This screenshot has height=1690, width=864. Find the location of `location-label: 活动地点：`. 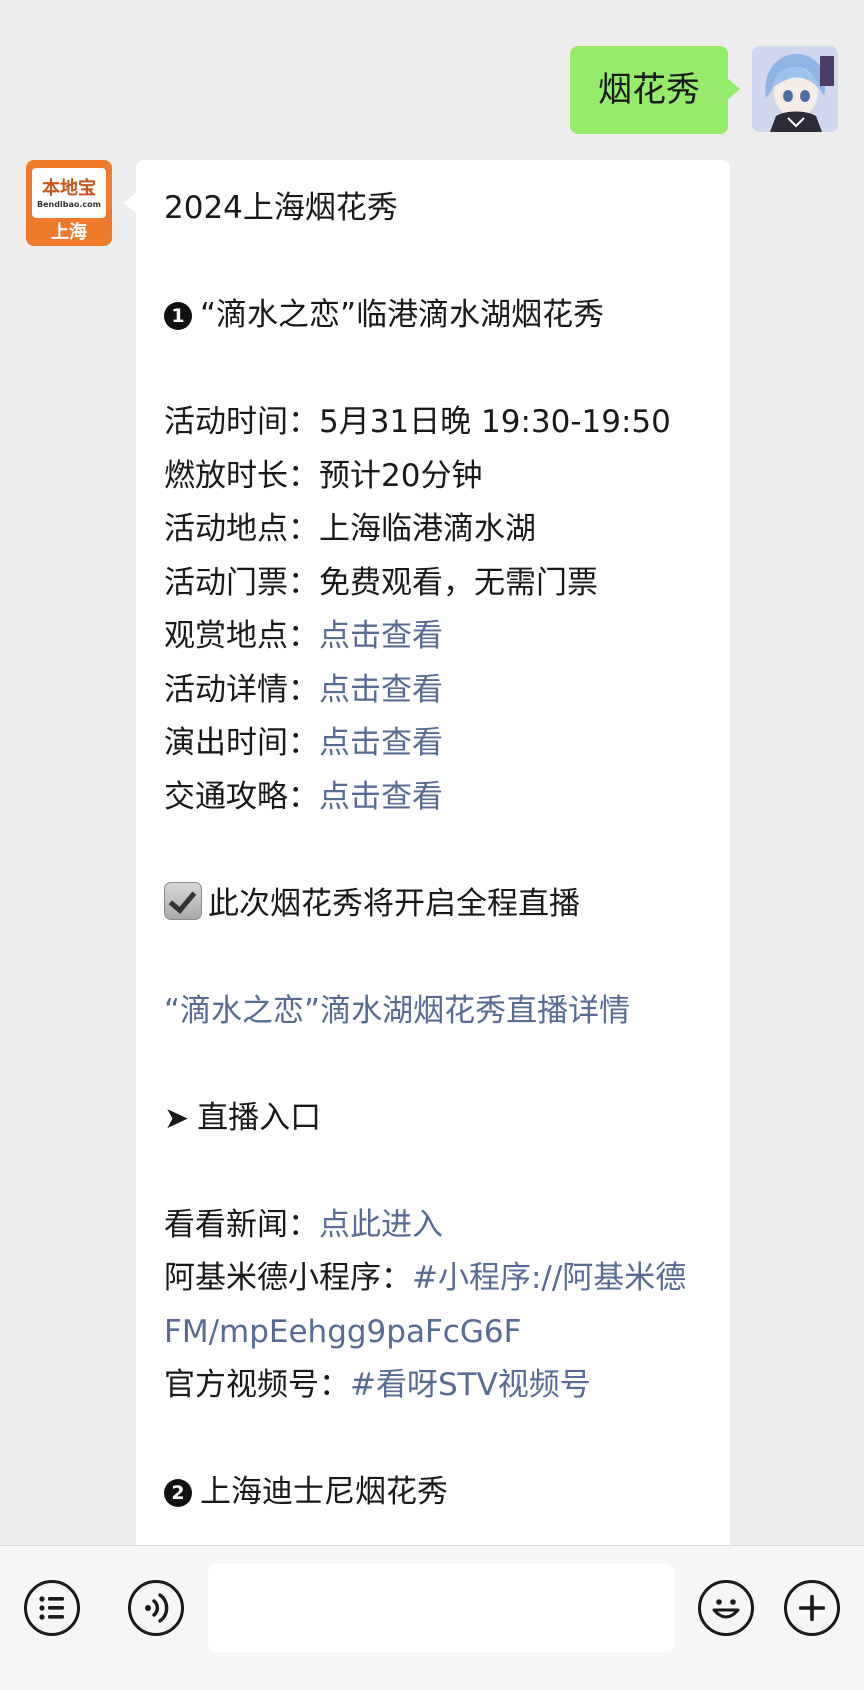

location-label: 活动地点： is located at coordinates (241, 529).